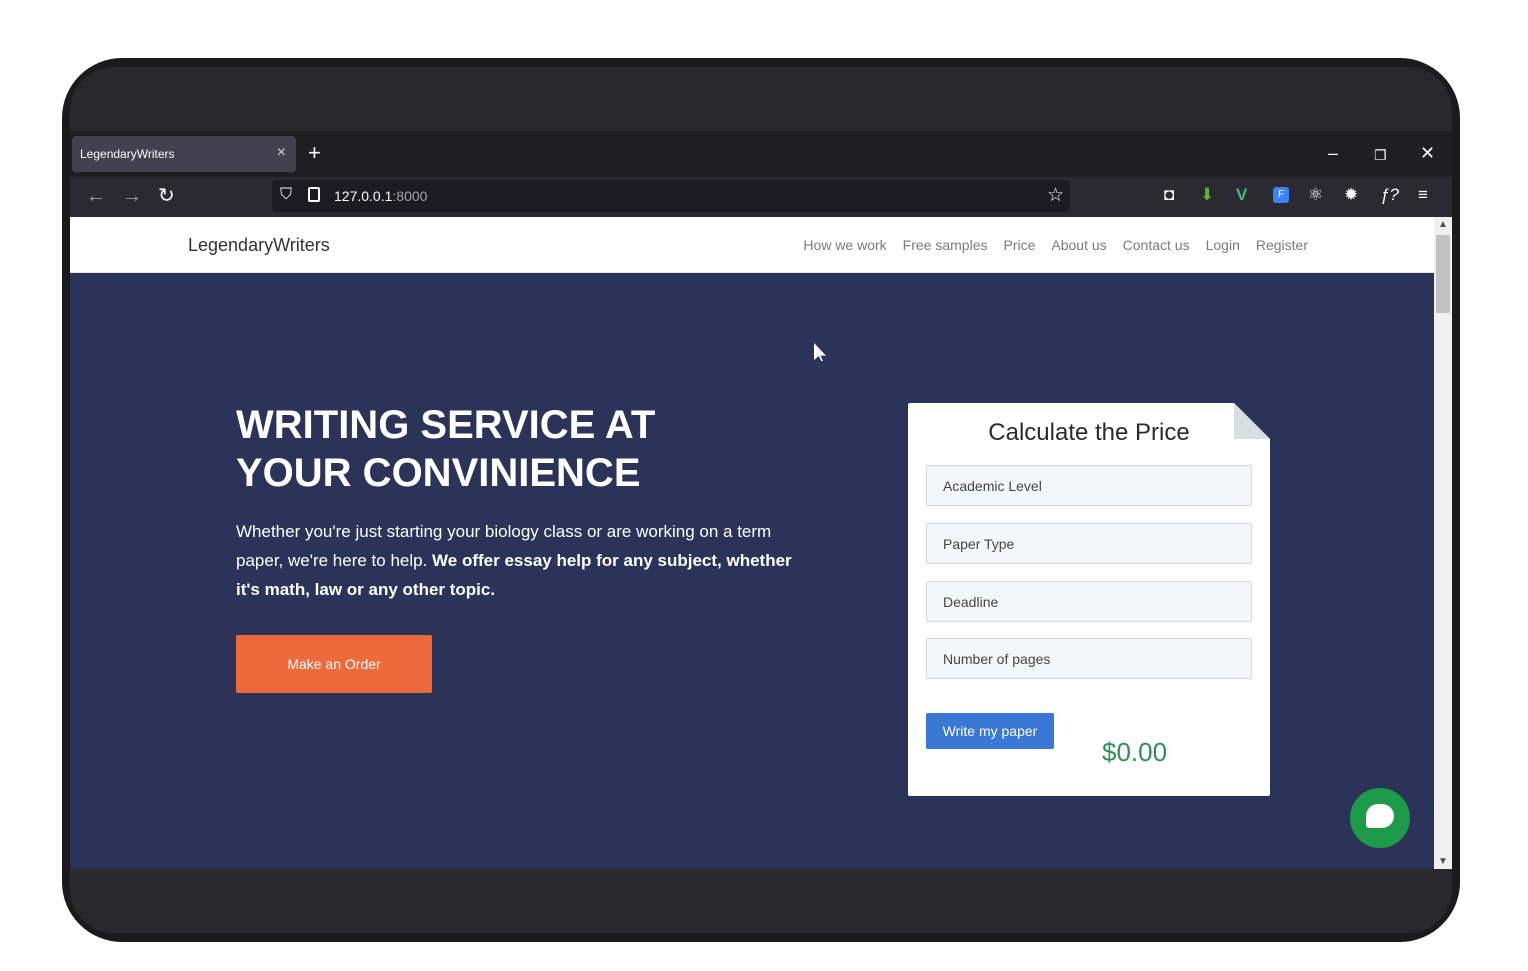 The image size is (1528, 971). I want to click on react-icon: ⚛, so click(1315, 195).